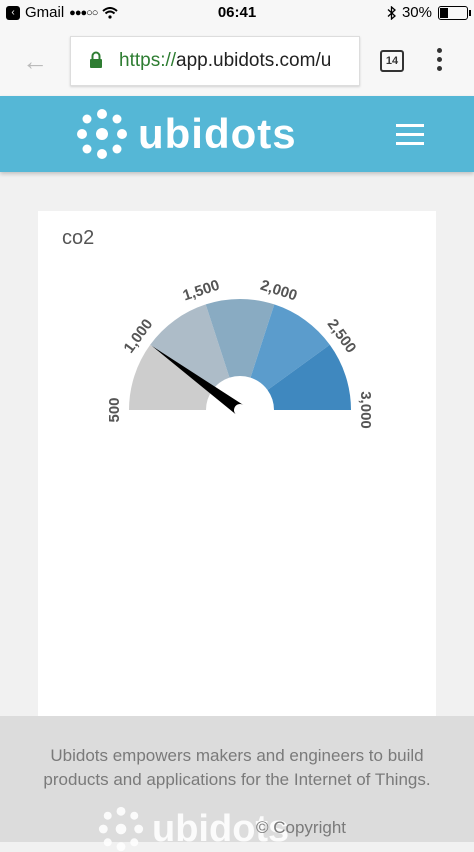 This screenshot has height=852, width=474. I want to click on ubidots-logo-dots-icon, so click(102, 134).